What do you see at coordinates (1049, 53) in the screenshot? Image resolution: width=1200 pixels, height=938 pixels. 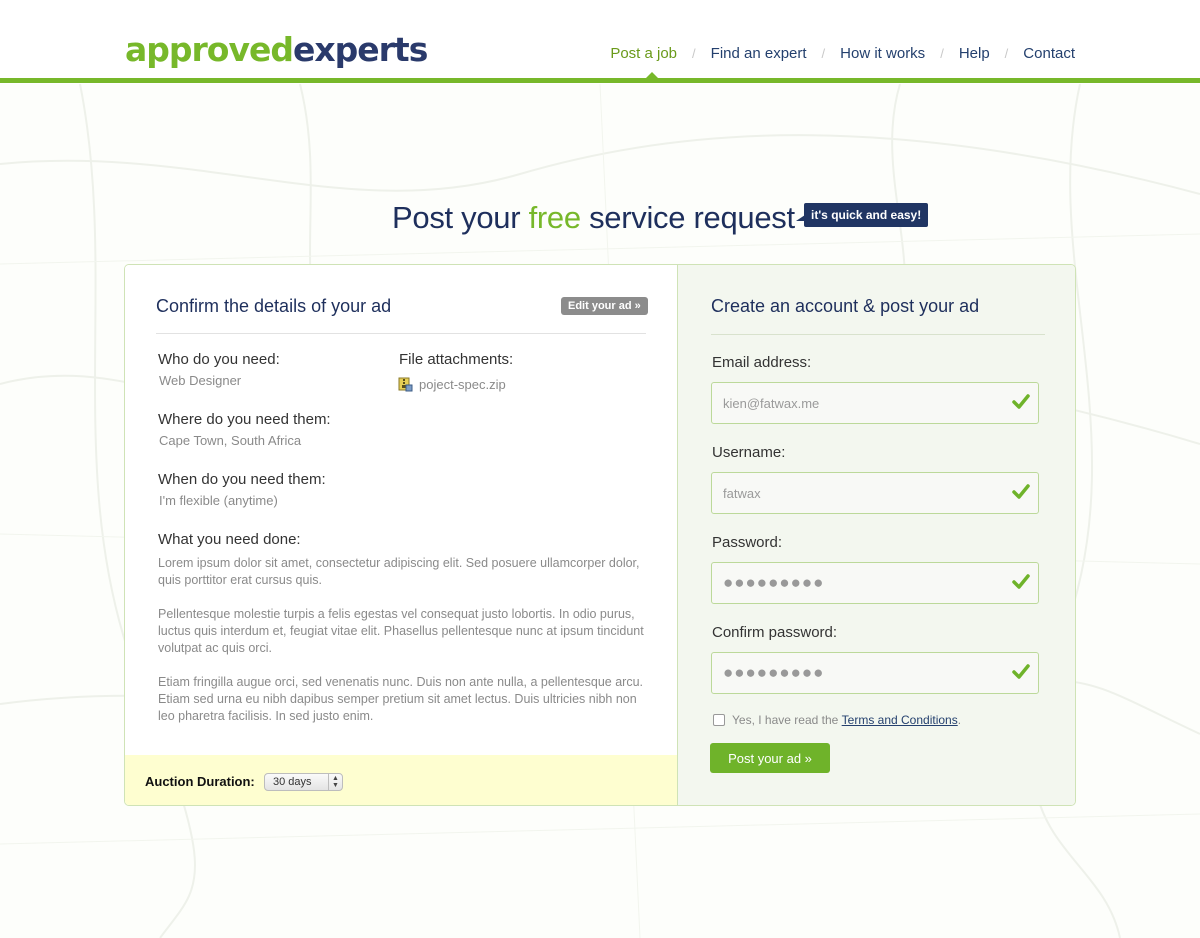 I see `nav-contact: Contact` at bounding box center [1049, 53].